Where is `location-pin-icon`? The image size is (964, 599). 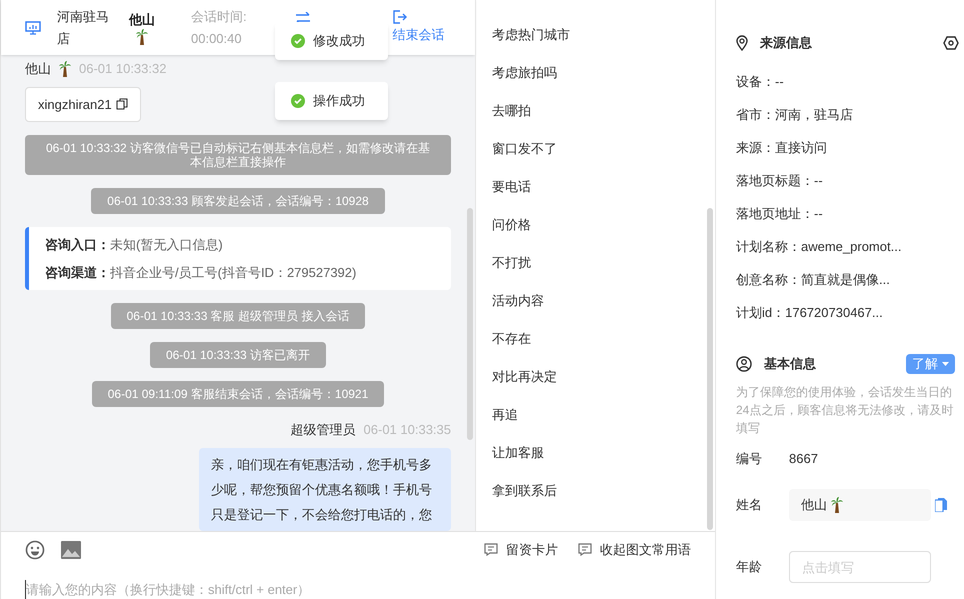 location-pin-icon is located at coordinates (742, 43).